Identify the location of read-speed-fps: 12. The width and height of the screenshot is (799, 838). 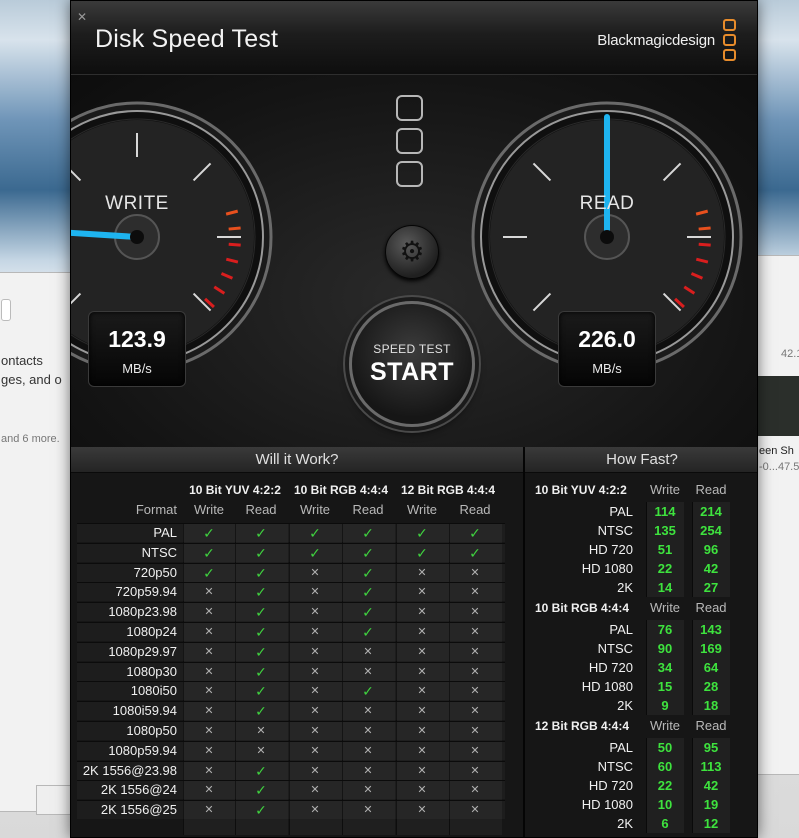
(711, 823).